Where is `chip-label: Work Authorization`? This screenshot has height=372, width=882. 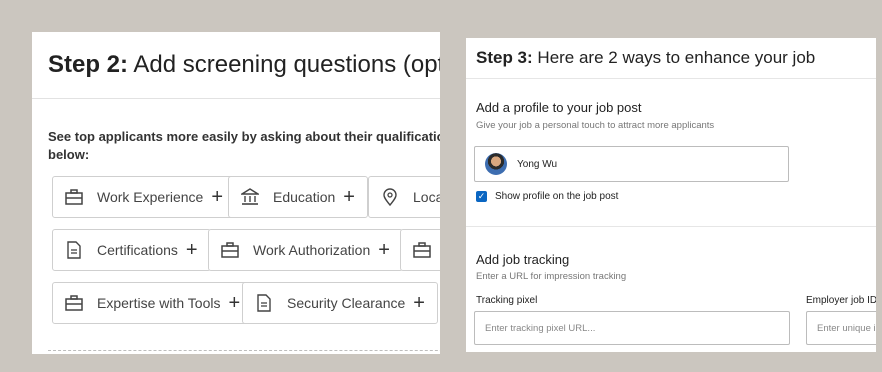
chip-label: Work Authorization is located at coordinates (312, 250).